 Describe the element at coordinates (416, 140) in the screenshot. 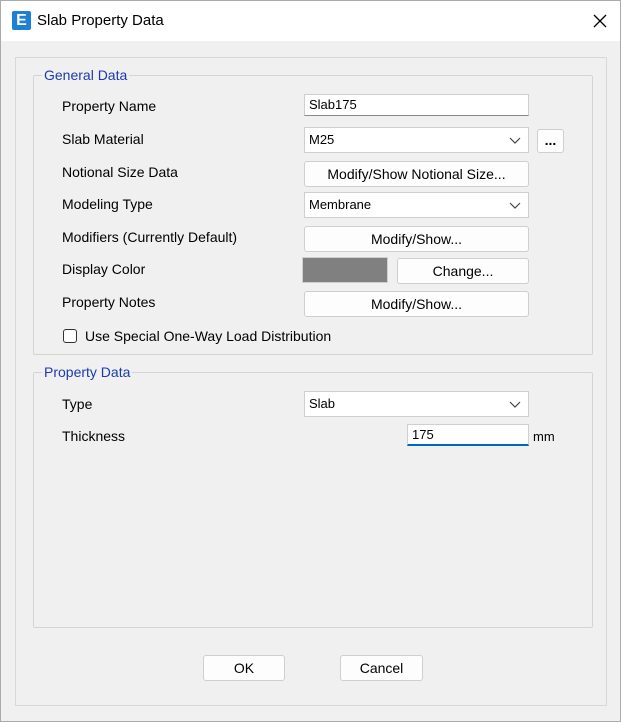

I see `slab-material-select: M25` at that location.